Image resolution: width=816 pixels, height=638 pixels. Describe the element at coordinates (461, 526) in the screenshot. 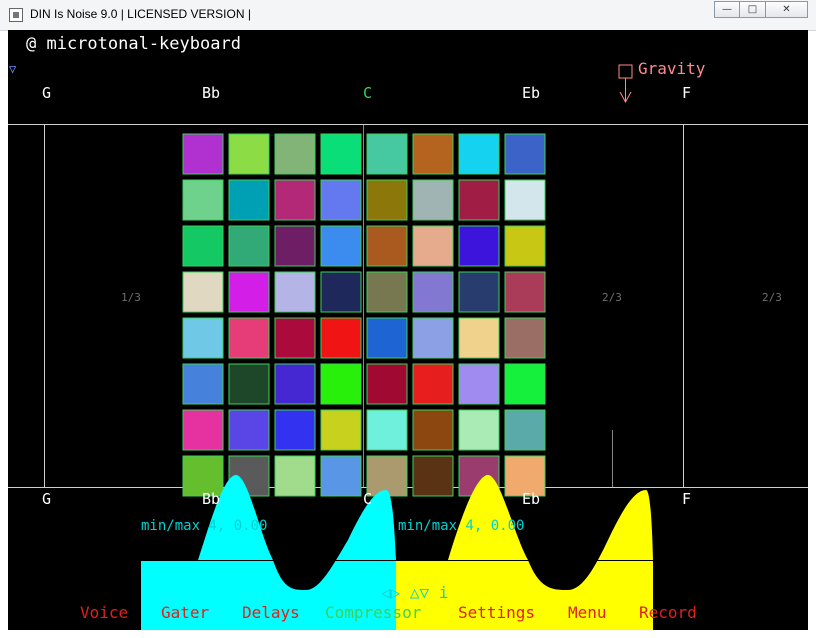

I see `minmax-right: min/max 4, 0.00` at that location.